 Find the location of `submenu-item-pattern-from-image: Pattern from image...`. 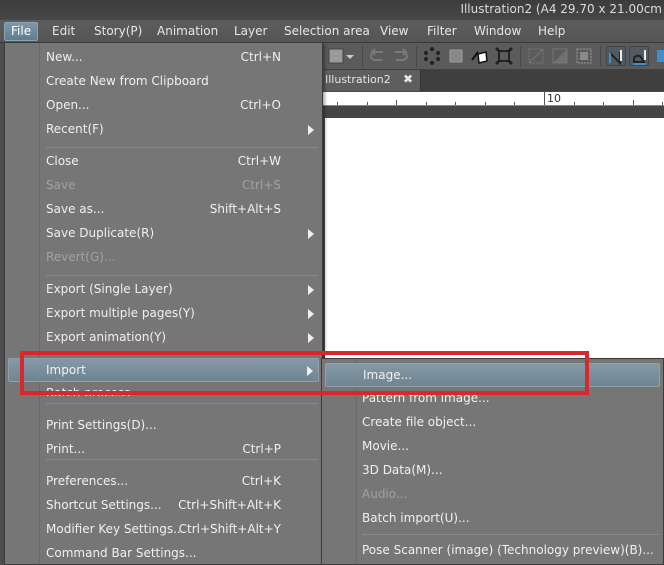

submenu-item-pattern-from-image: Pattern from image... is located at coordinates (492, 399).